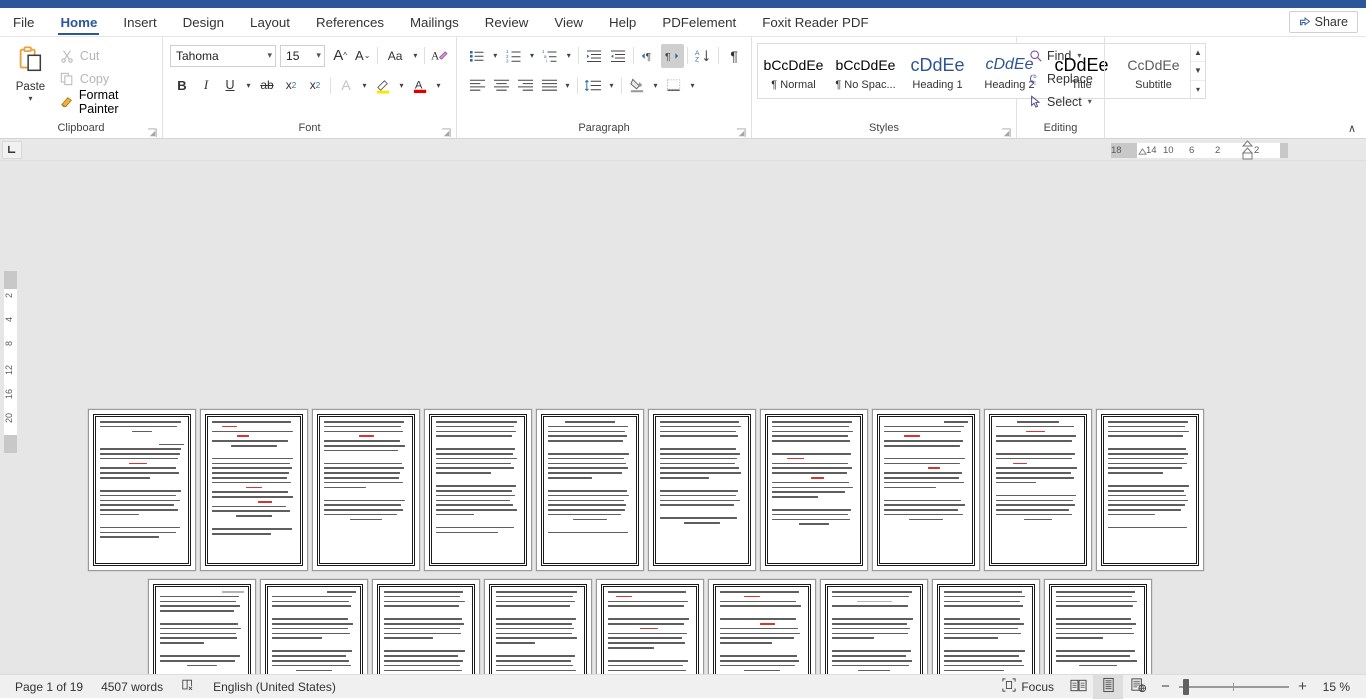  I want to click on styles-dialog-launcher, so click(1006, 131).